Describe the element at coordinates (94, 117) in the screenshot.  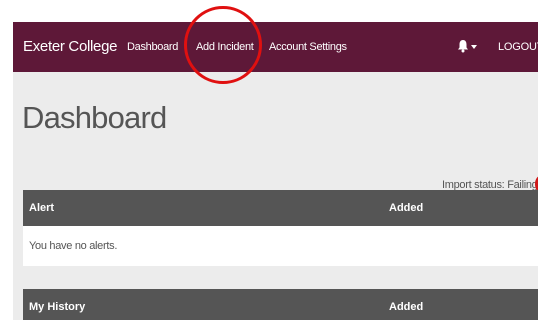
I see `page-title: Dashboard` at that location.